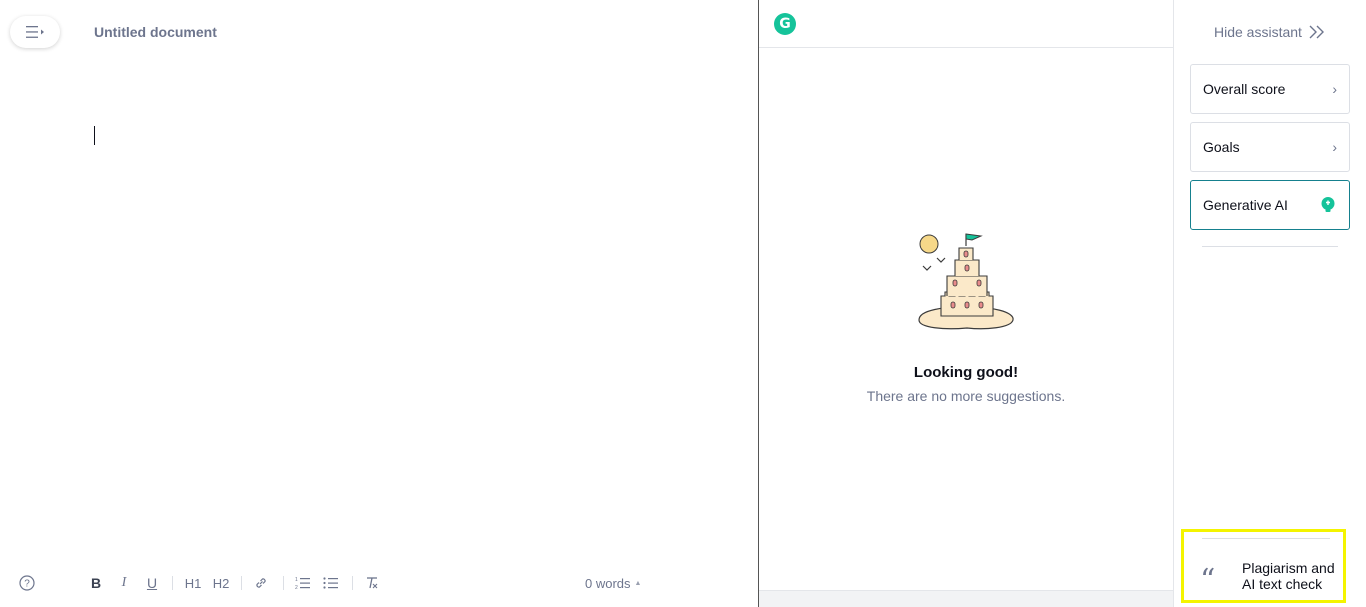  What do you see at coordinates (1266, 538) in the screenshot?
I see `plagiarism-separator` at bounding box center [1266, 538].